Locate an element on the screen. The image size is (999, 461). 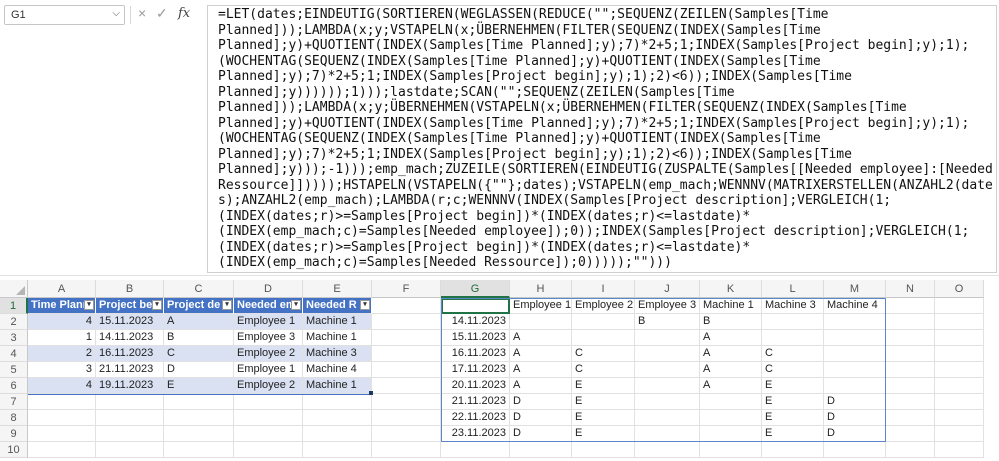
column-header-c: C is located at coordinates (199, 289).